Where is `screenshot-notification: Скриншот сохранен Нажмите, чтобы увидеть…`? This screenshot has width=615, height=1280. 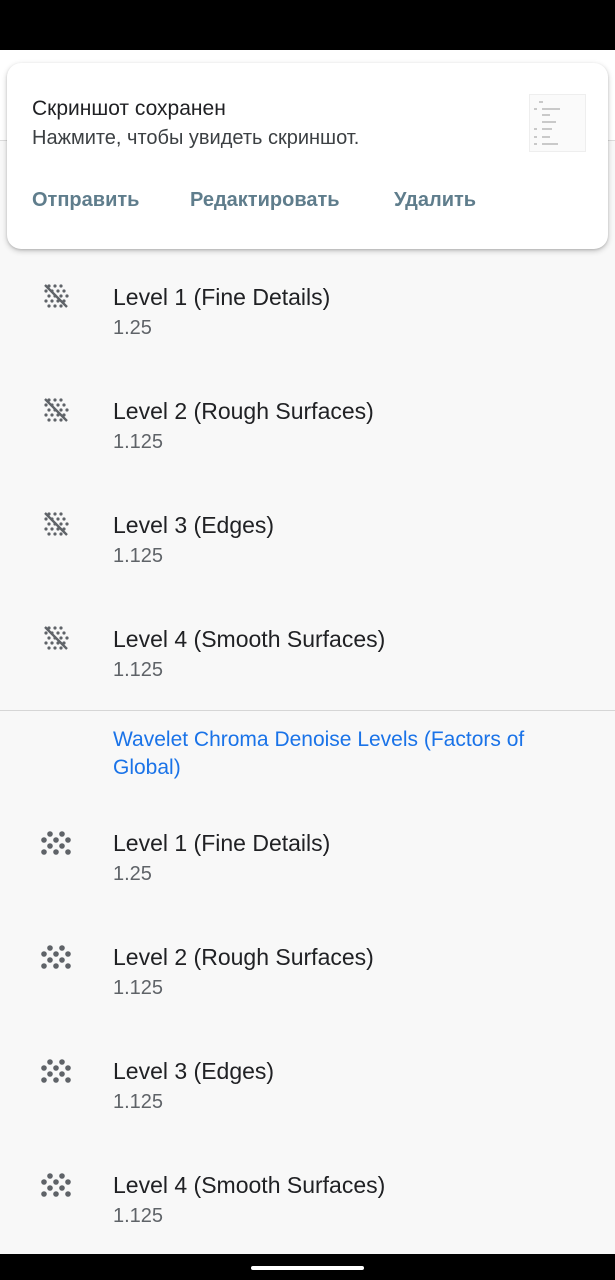
screenshot-notification: Скриншот сохранен Нажмите, чтобы увидеть… is located at coordinates (307, 156).